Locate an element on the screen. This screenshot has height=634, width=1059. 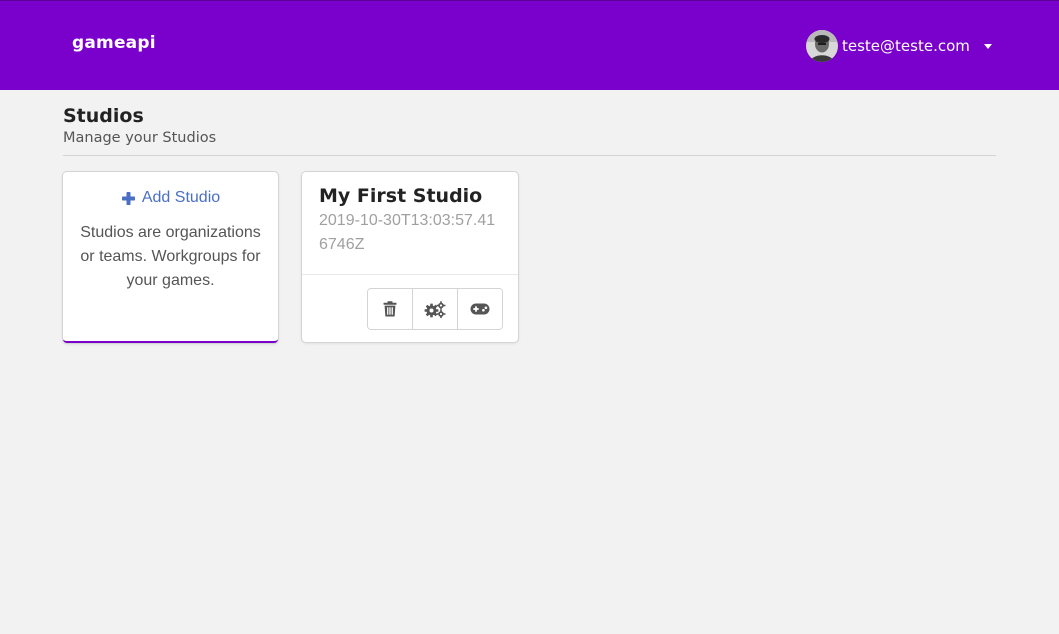
delete-studio-button is located at coordinates (390, 309).